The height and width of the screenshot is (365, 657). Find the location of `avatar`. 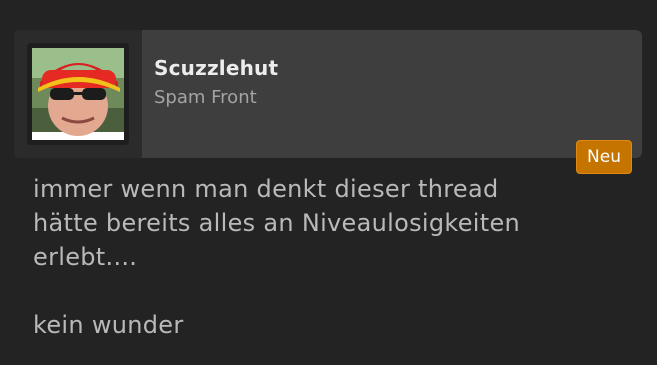

avatar is located at coordinates (78, 94).